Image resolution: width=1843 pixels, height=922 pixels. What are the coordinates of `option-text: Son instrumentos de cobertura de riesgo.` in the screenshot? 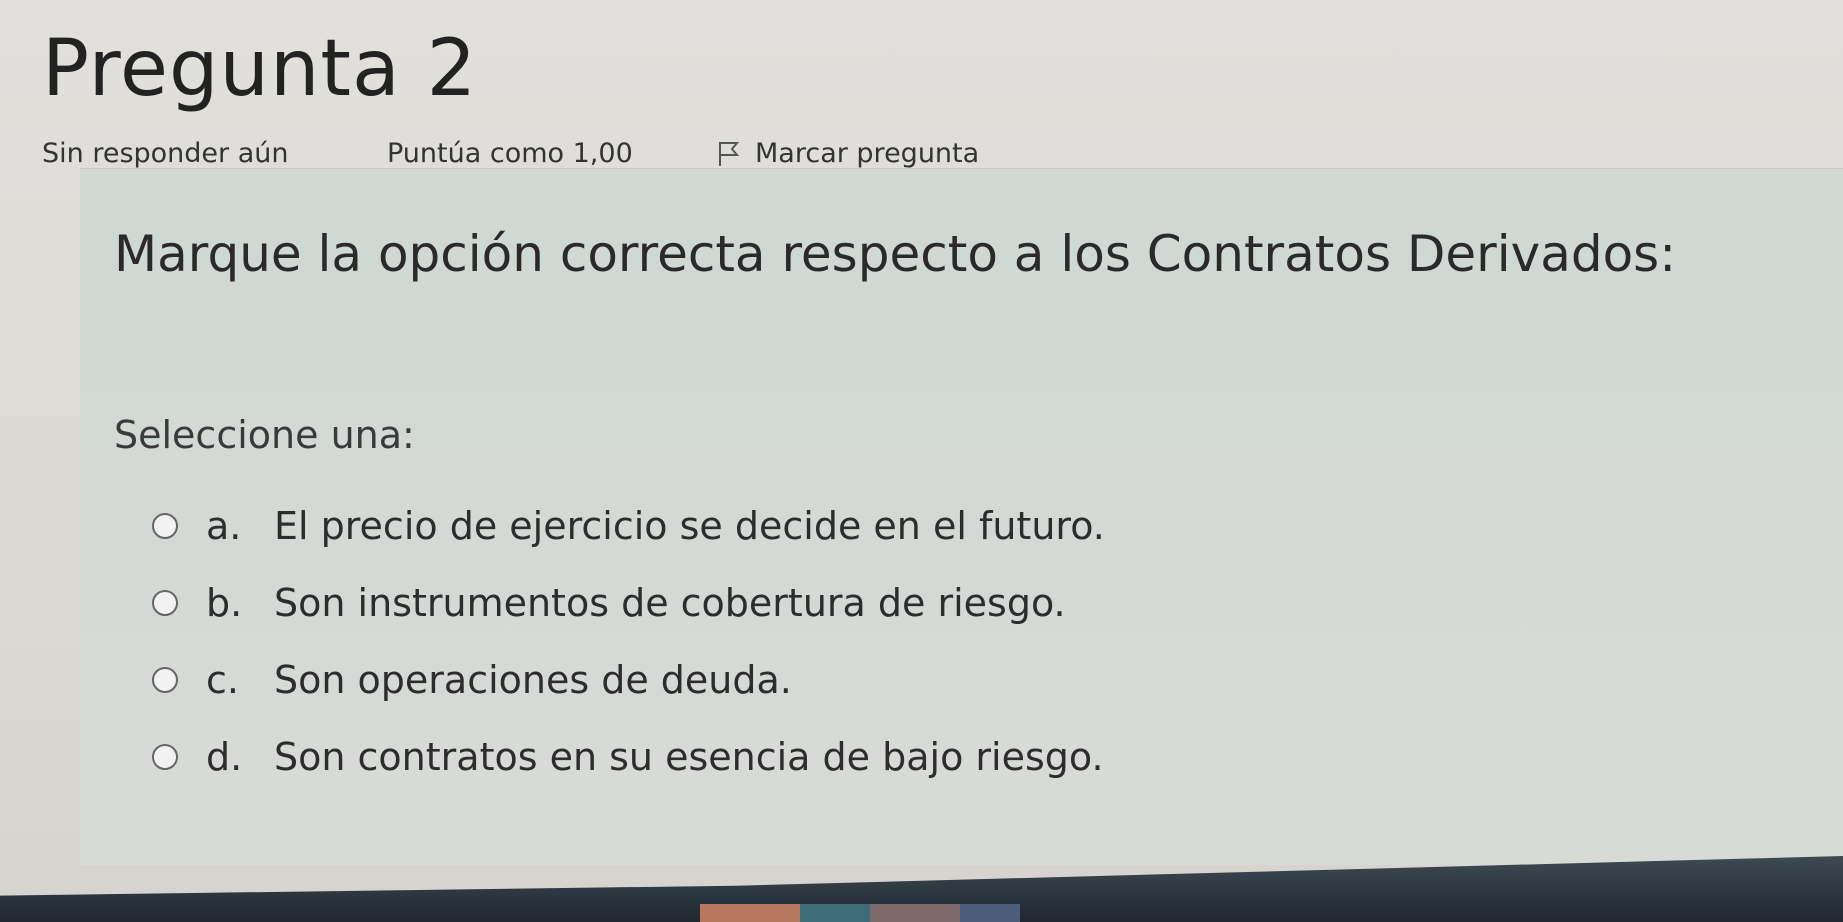 It's located at (670, 602).